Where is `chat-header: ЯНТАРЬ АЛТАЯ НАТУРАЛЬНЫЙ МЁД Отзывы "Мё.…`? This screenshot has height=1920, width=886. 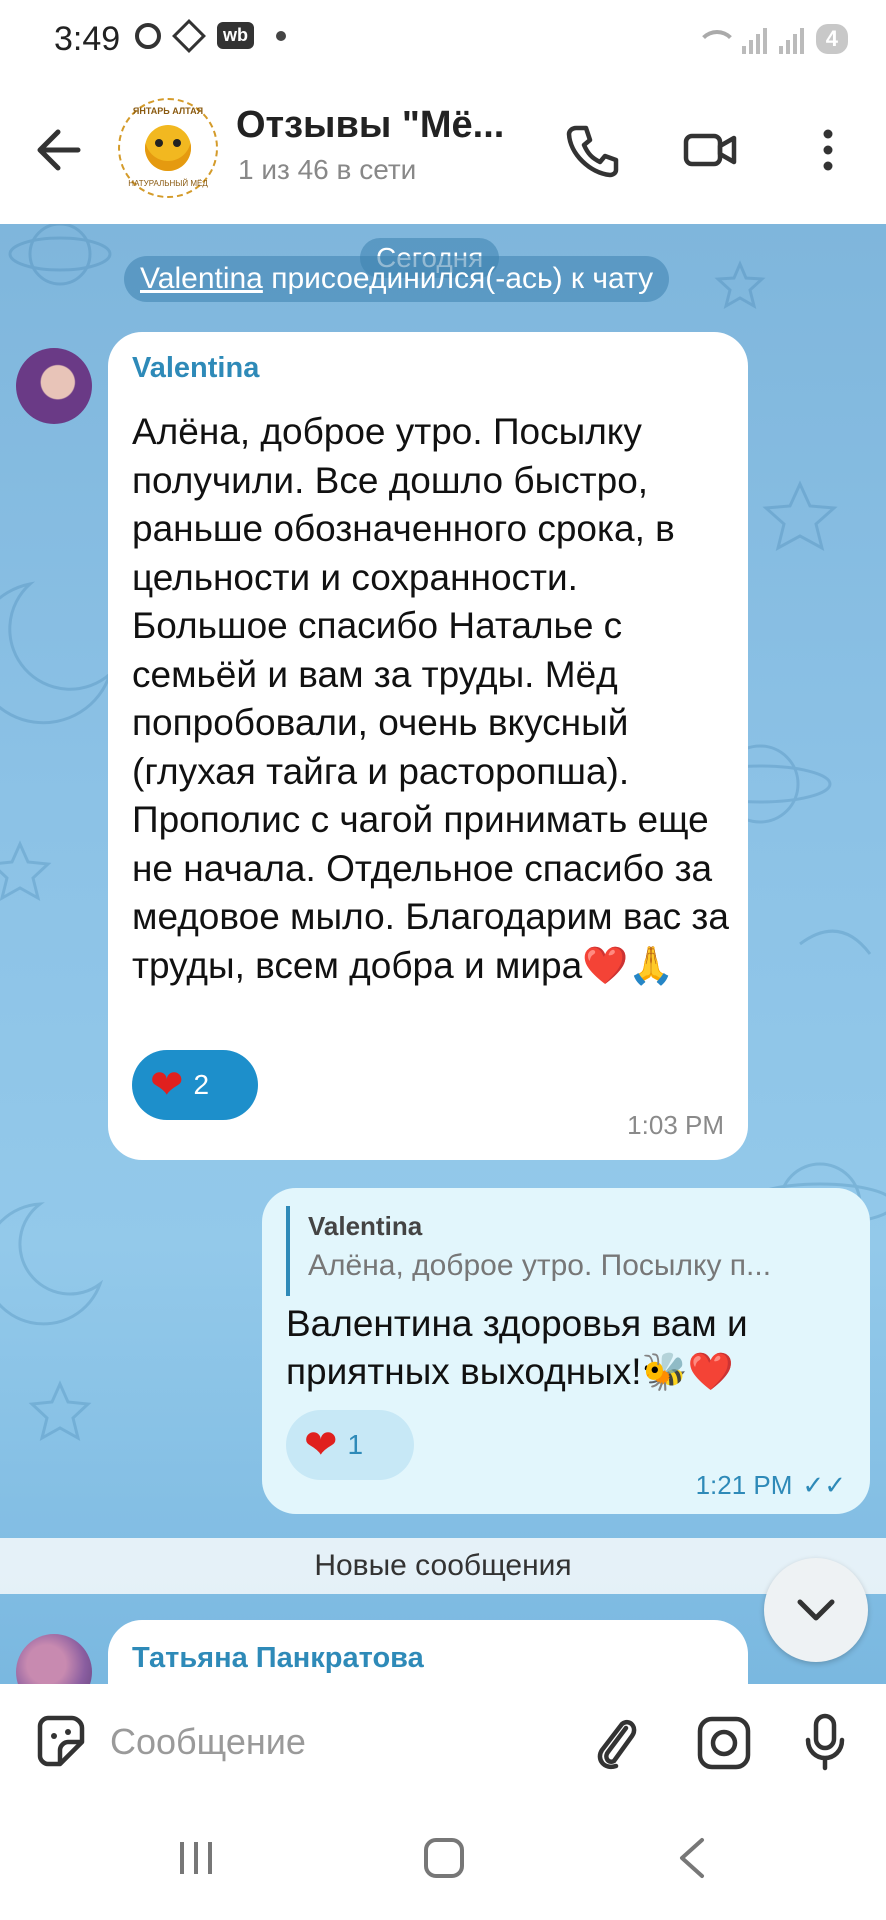 chat-header: ЯНТАРЬ АЛТАЯ НАТУРАЛЬНЫЙ МЁД Отзывы "Мё.… is located at coordinates (443, 154).